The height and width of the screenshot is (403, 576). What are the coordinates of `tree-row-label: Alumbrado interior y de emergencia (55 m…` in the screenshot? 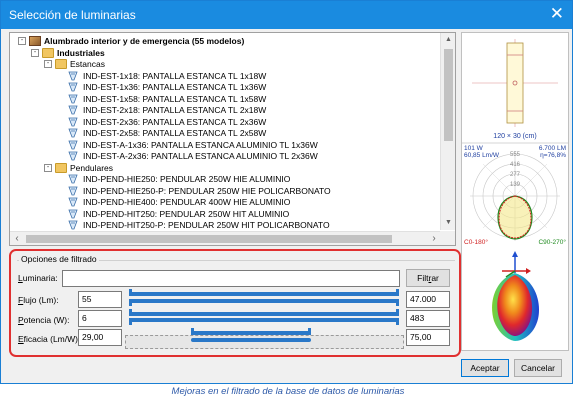 It's located at (144, 41).